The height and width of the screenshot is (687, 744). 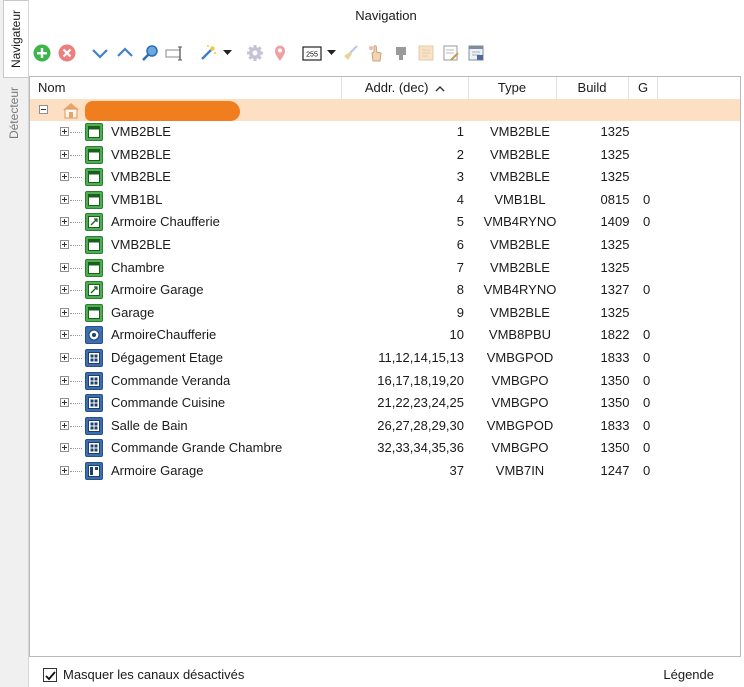 I want to click on hide-disabled-label: Masquer les canaux désactivés, so click(x=153, y=674).